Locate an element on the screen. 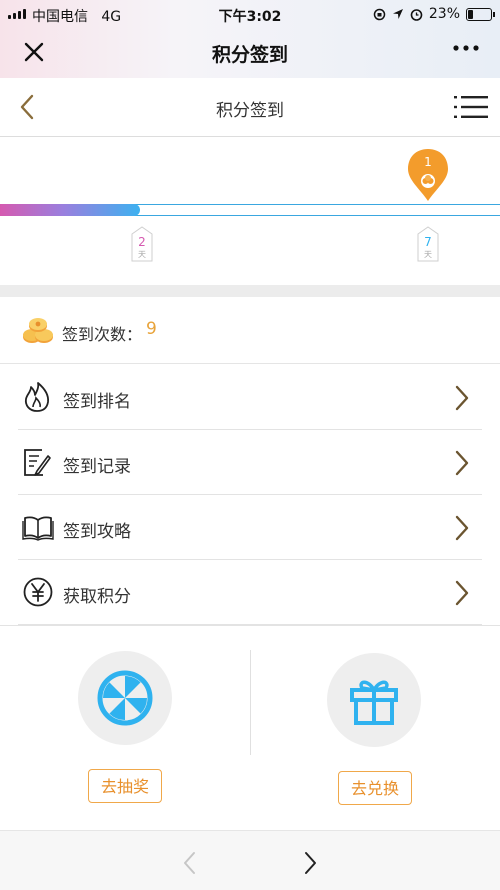 The height and width of the screenshot is (890, 500). exchange-button: 去兑换 is located at coordinates (375, 788).